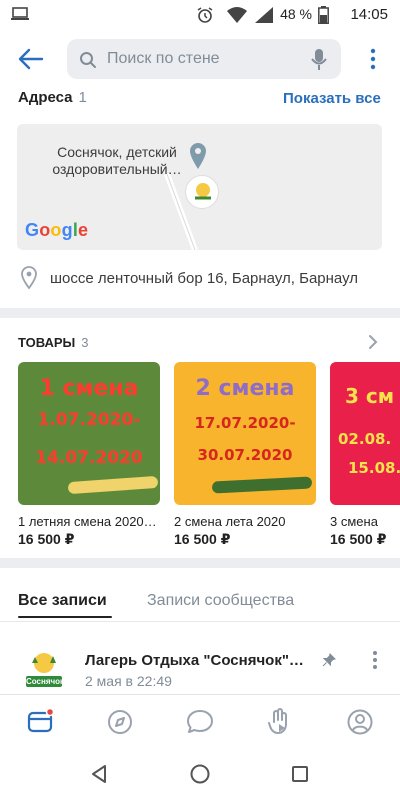 The image size is (400, 800). Describe the element at coordinates (374, 468) in the screenshot. I see `product-image-line: 15.08.` at that location.